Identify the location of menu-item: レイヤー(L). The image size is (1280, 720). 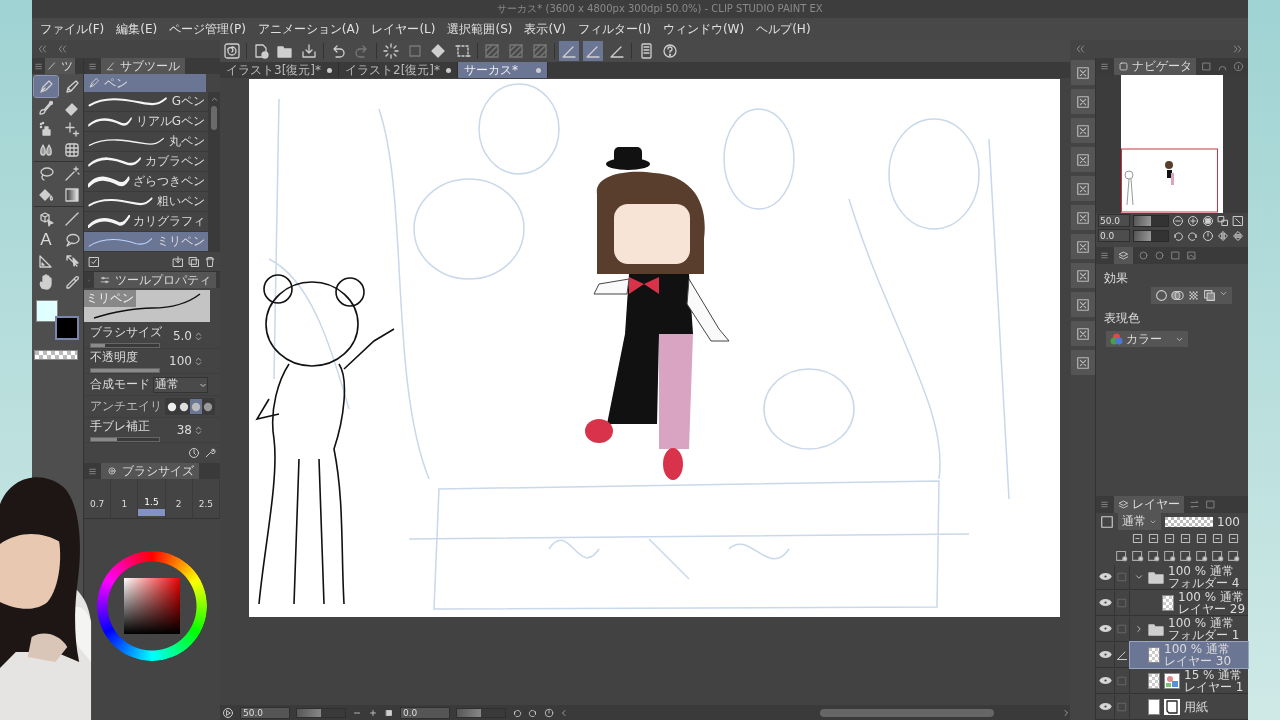
(403, 29).